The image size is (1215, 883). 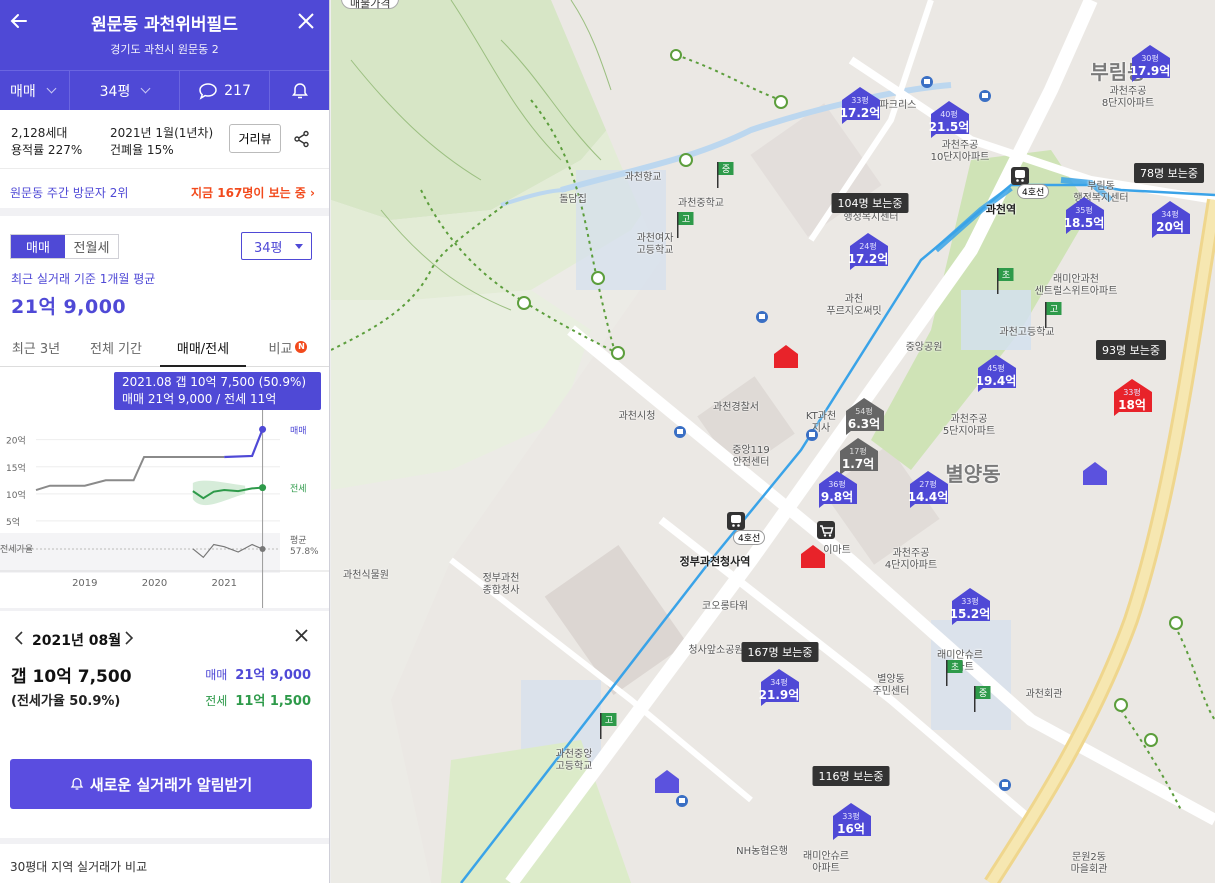 What do you see at coordinates (1131, 350) in the screenshot?
I see `viewer-count-bubble: 93명 보는중` at bounding box center [1131, 350].